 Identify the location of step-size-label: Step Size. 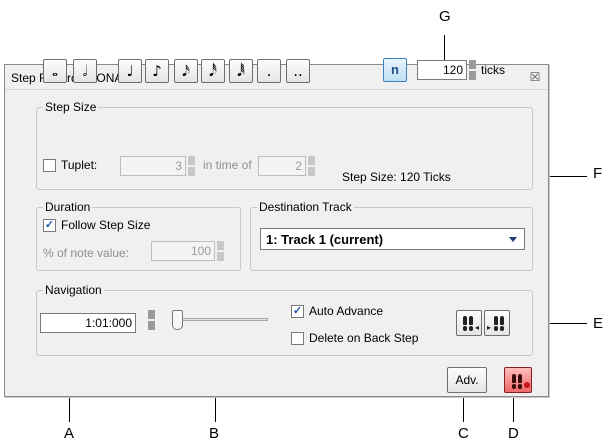
(71, 107).